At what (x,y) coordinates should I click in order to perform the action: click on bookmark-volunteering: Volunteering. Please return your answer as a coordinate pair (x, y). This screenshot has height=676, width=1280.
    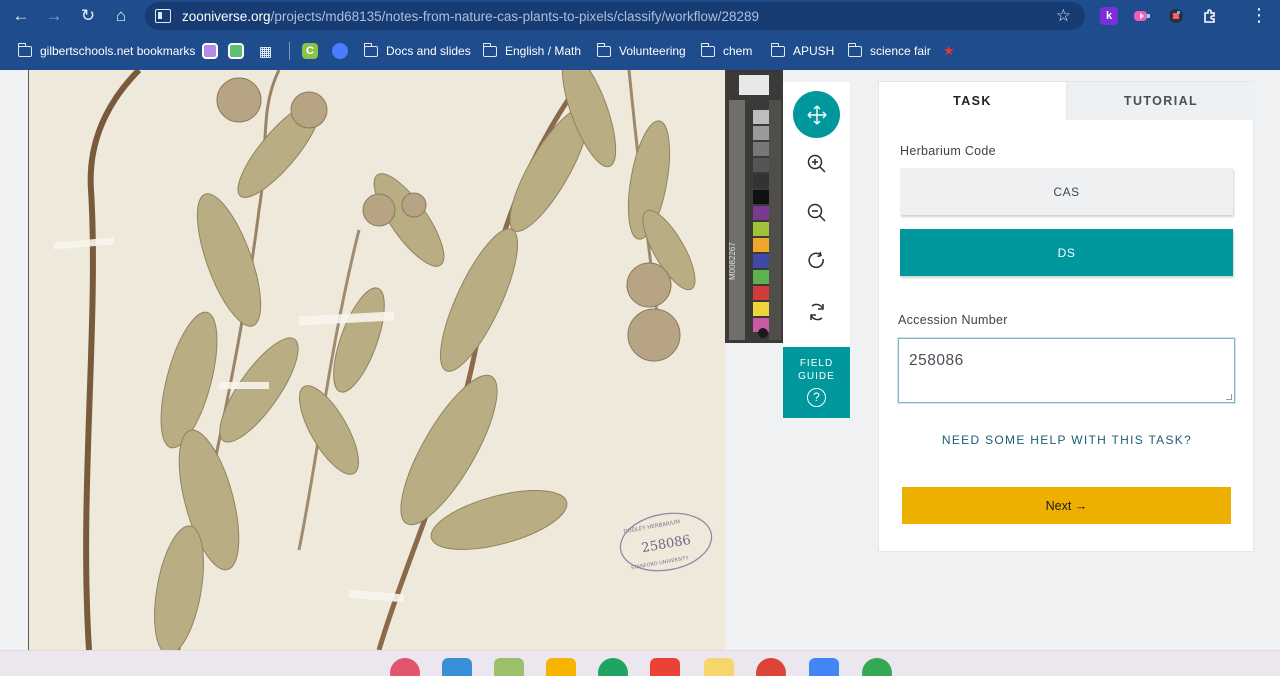
    Looking at the image, I should click on (641, 50).